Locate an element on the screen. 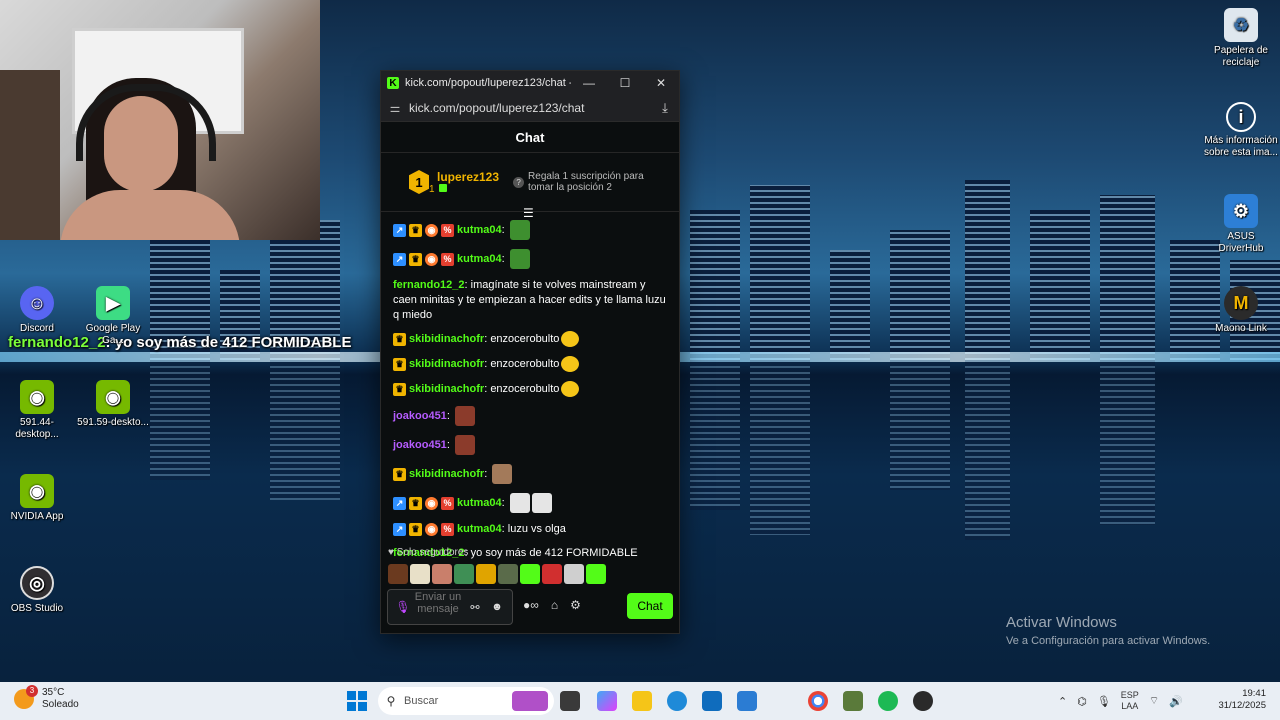 The height and width of the screenshot is (720, 1280). wifi-icon: ⌔ is located at coordinates (1154, 701).